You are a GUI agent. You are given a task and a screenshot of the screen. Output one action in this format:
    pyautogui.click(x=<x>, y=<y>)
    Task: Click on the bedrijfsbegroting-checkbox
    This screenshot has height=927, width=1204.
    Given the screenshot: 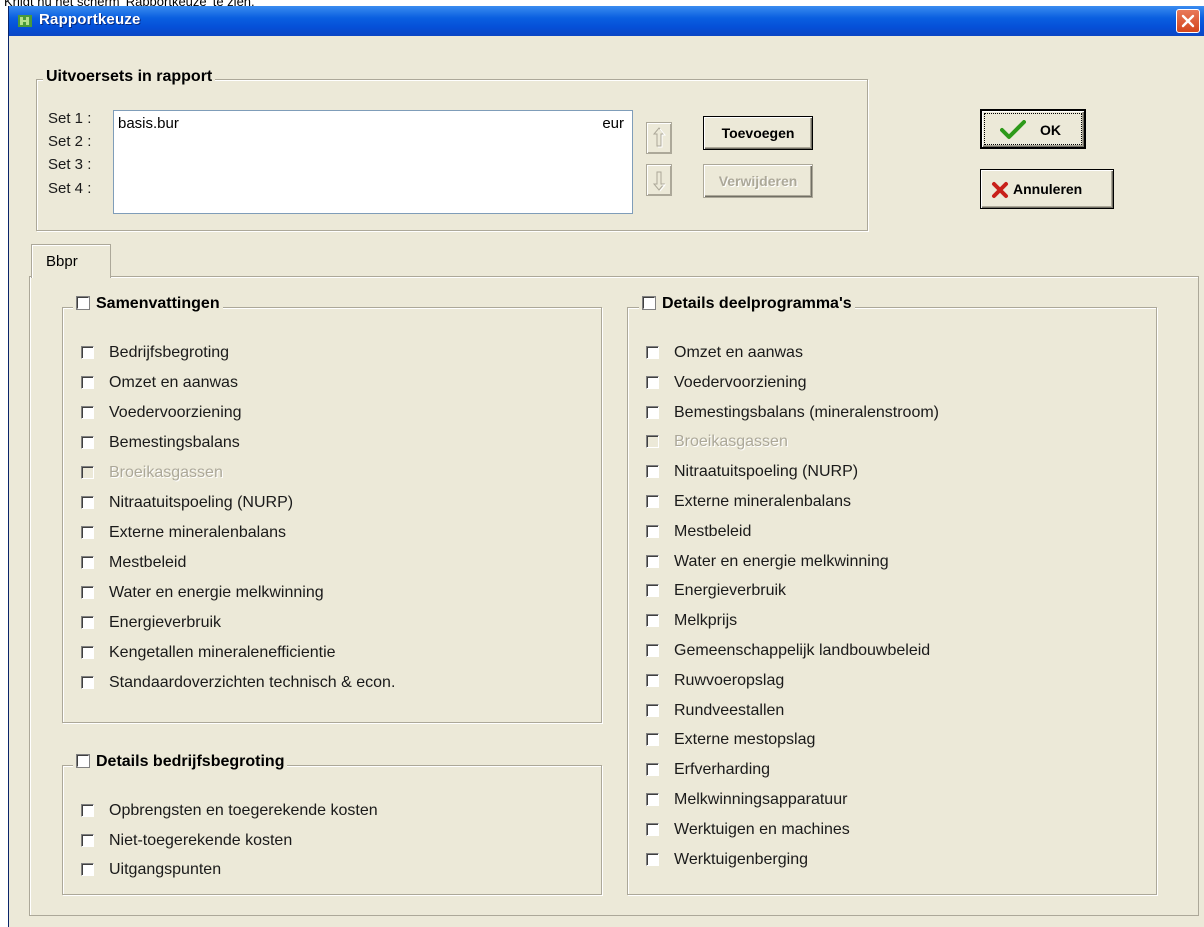 What is the action you would take?
    pyautogui.click(x=83, y=763)
    